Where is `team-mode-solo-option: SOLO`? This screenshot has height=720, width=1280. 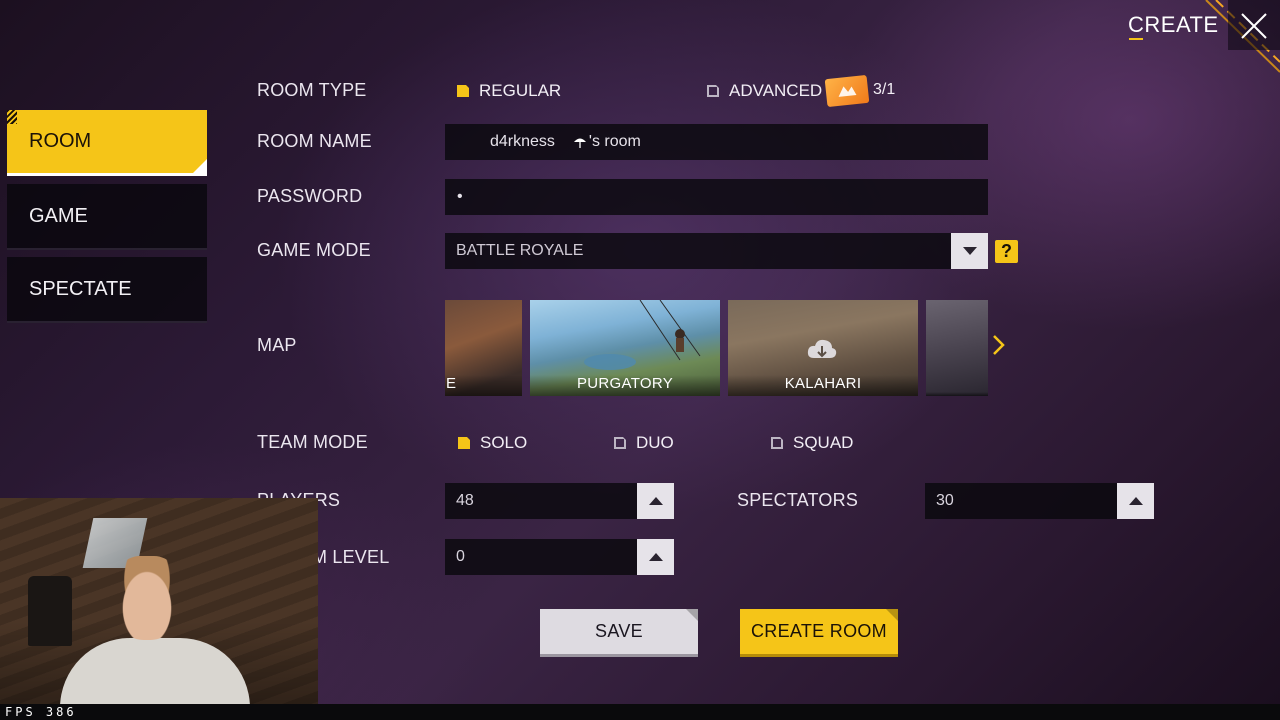 team-mode-solo-option: SOLO is located at coordinates (492, 443).